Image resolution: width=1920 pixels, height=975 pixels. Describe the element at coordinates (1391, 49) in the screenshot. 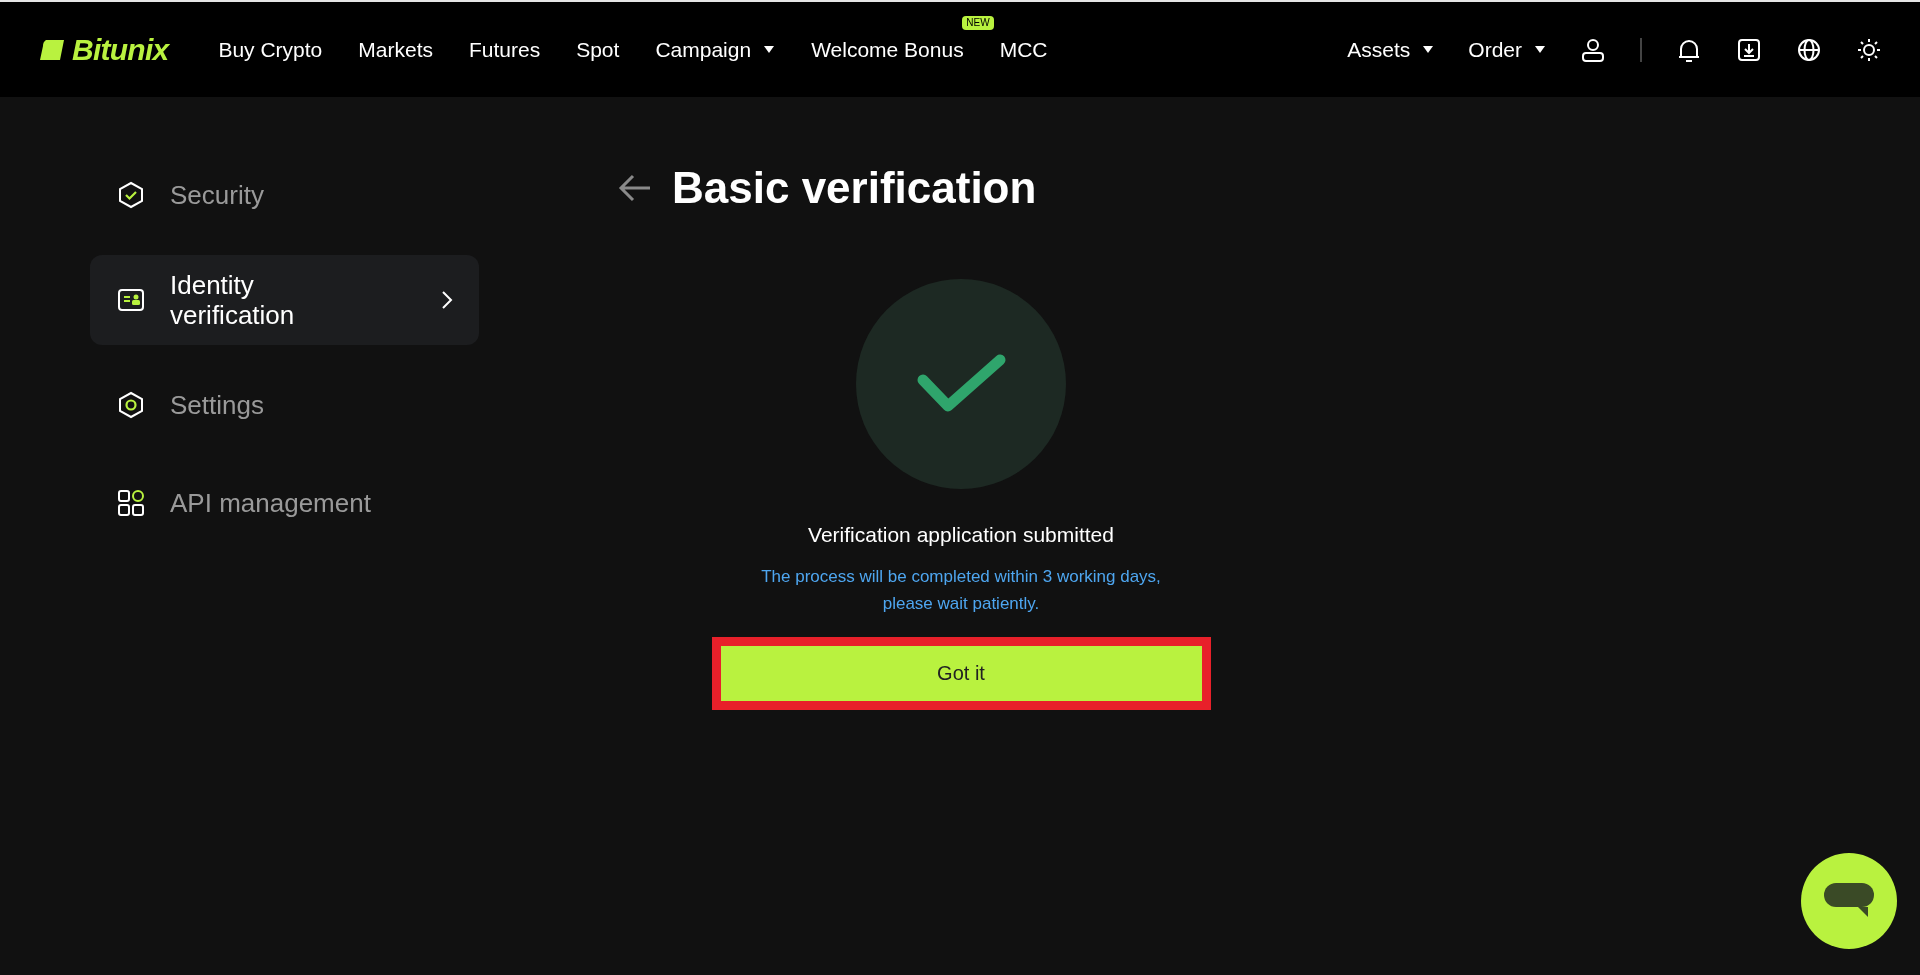

I see `menu-link: Assets` at that location.